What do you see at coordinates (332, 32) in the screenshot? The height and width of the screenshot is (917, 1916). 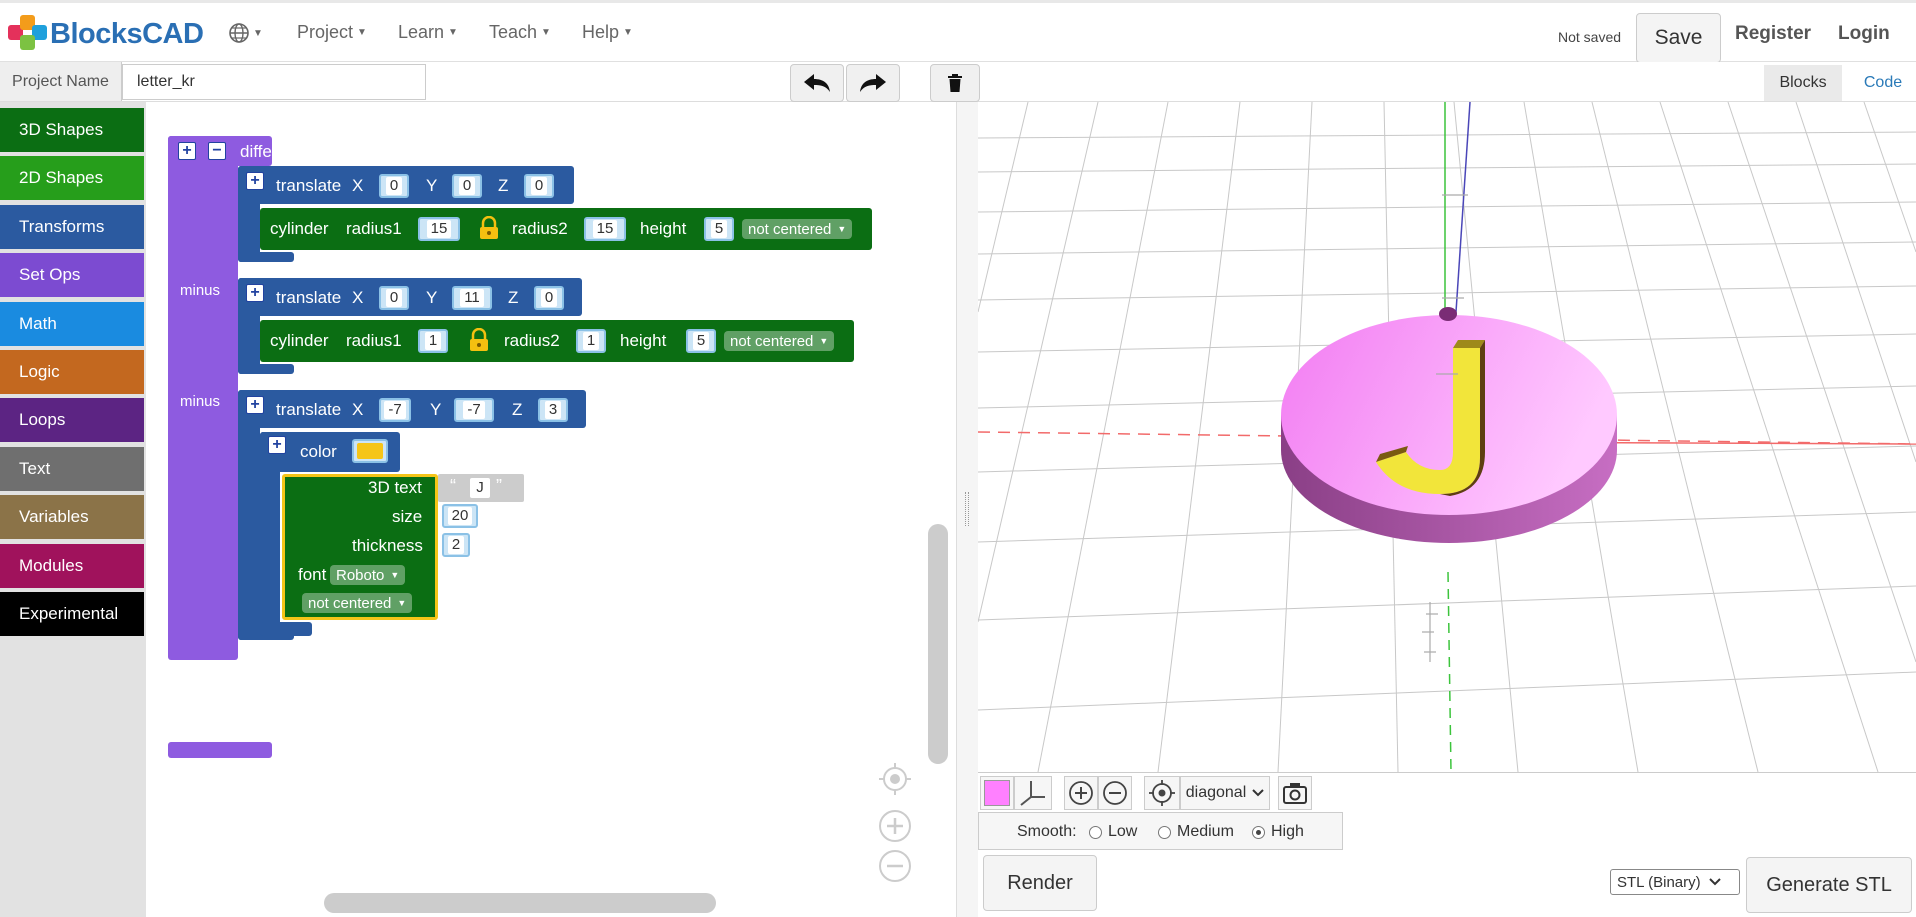 I see `nav-project: Project ▼` at bounding box center [332, 32].